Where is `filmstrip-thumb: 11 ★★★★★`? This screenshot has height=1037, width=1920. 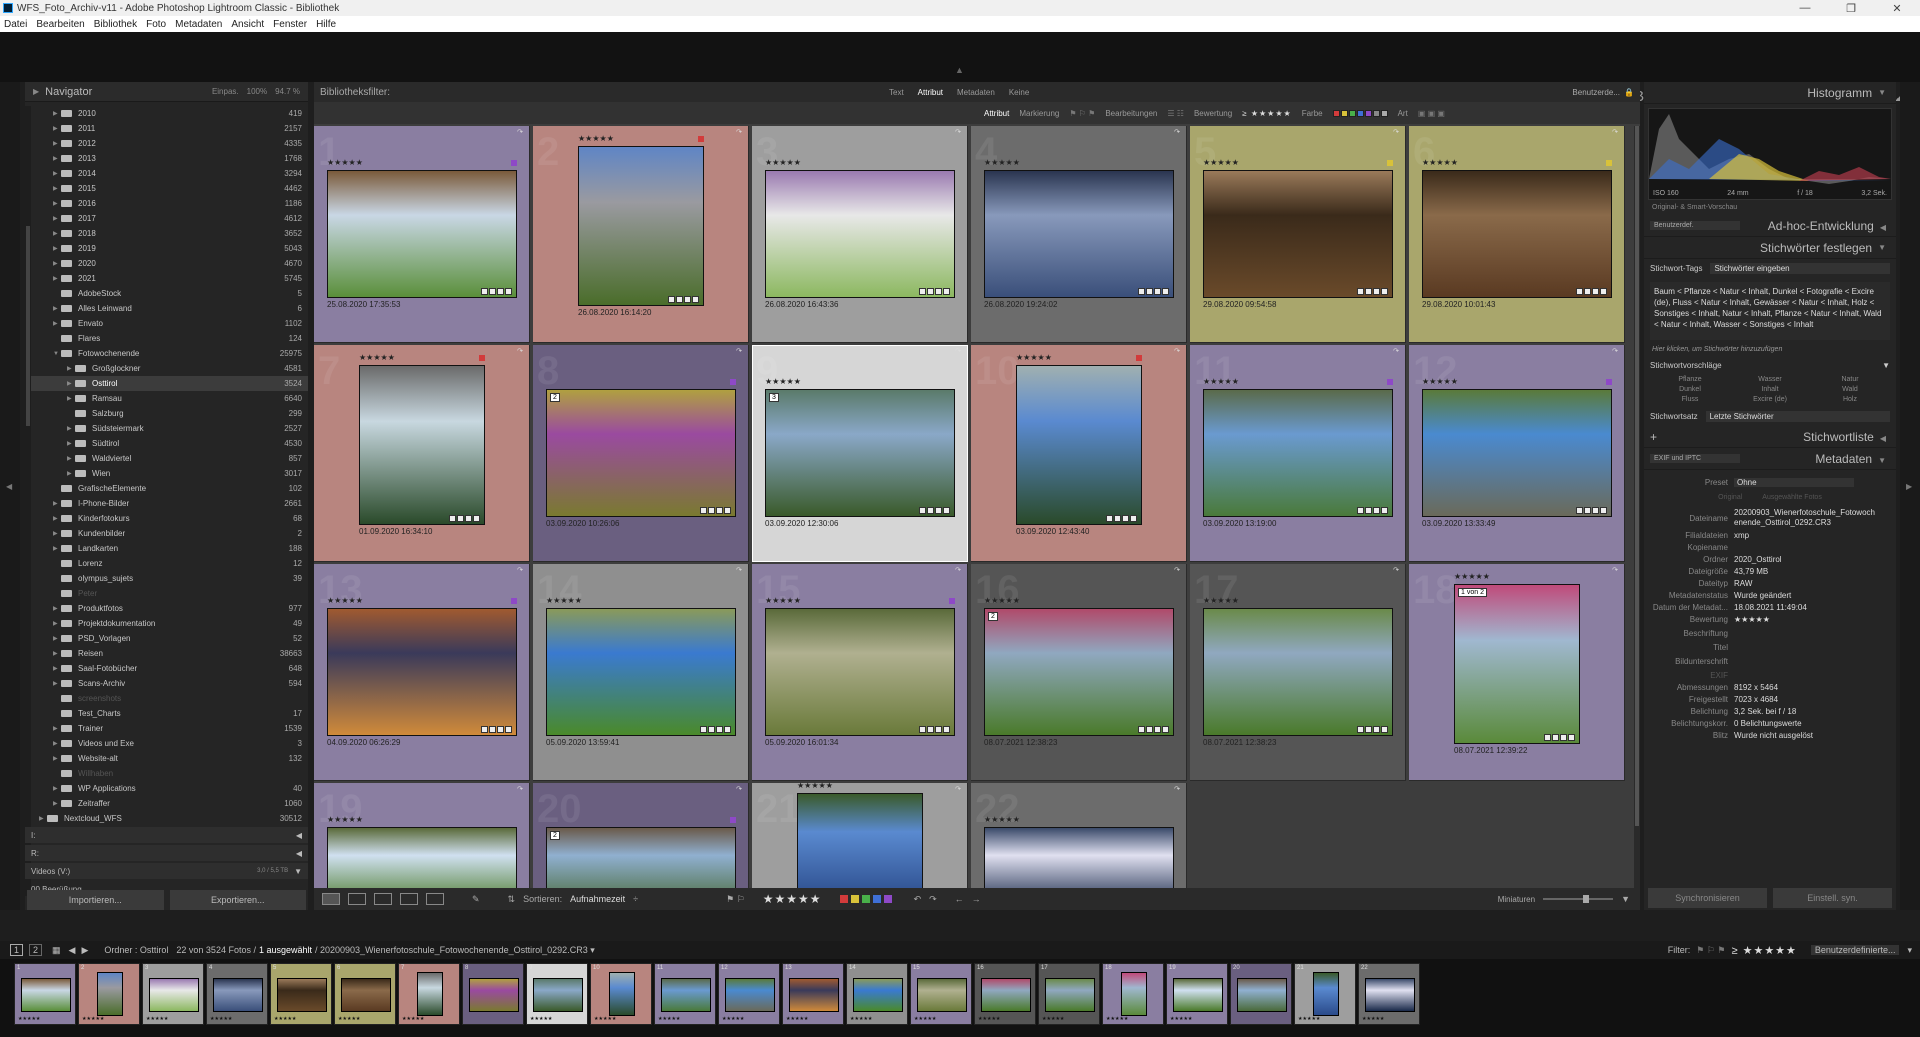
filmstrip-thumb: 11 ★★★★★ is located at coordinates (685, 994).